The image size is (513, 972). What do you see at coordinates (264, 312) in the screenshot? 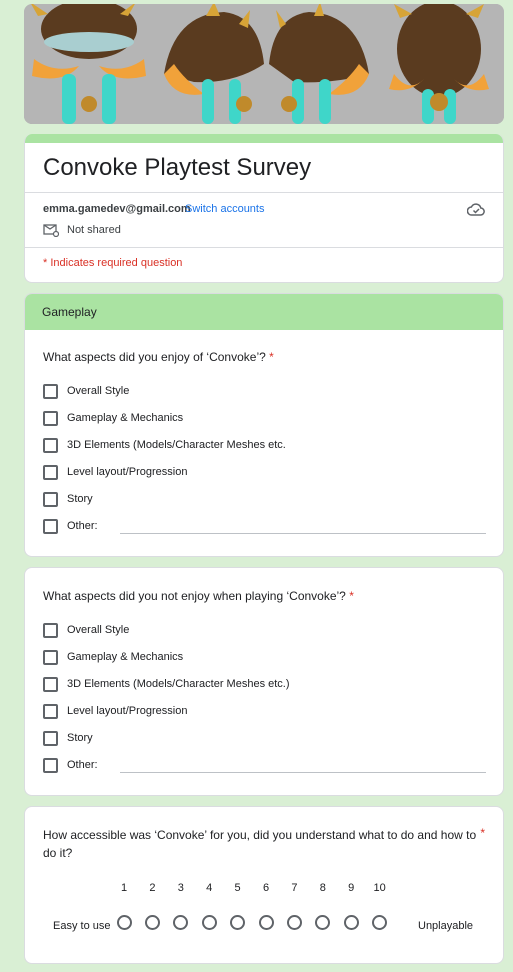
I see `section-title: Gameplay` at bounding box center [264, 312].